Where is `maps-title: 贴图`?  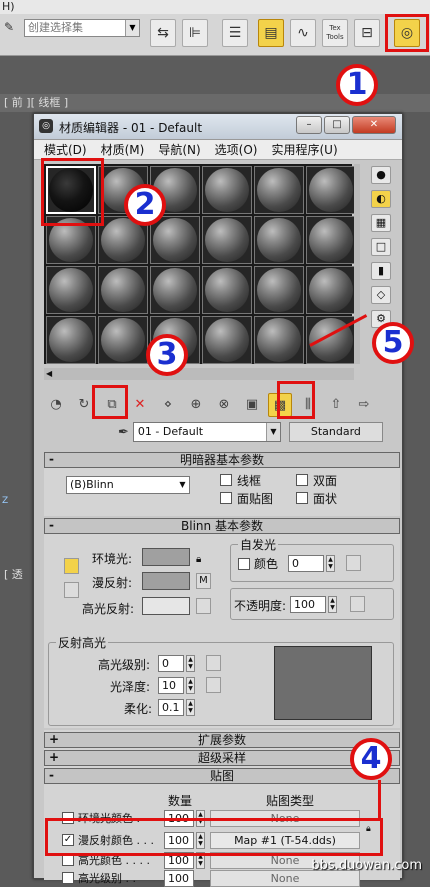 maps-title: 贴图 is located at coordinates (221, 776).